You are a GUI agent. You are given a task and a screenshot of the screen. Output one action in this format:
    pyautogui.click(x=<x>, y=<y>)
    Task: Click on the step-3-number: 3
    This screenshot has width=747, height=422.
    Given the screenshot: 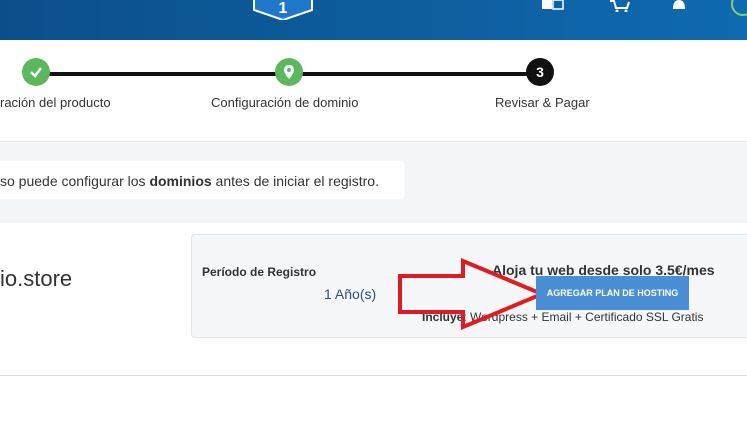 What is the action you would take?
    pyautogui.click(x=540, y=72)
    